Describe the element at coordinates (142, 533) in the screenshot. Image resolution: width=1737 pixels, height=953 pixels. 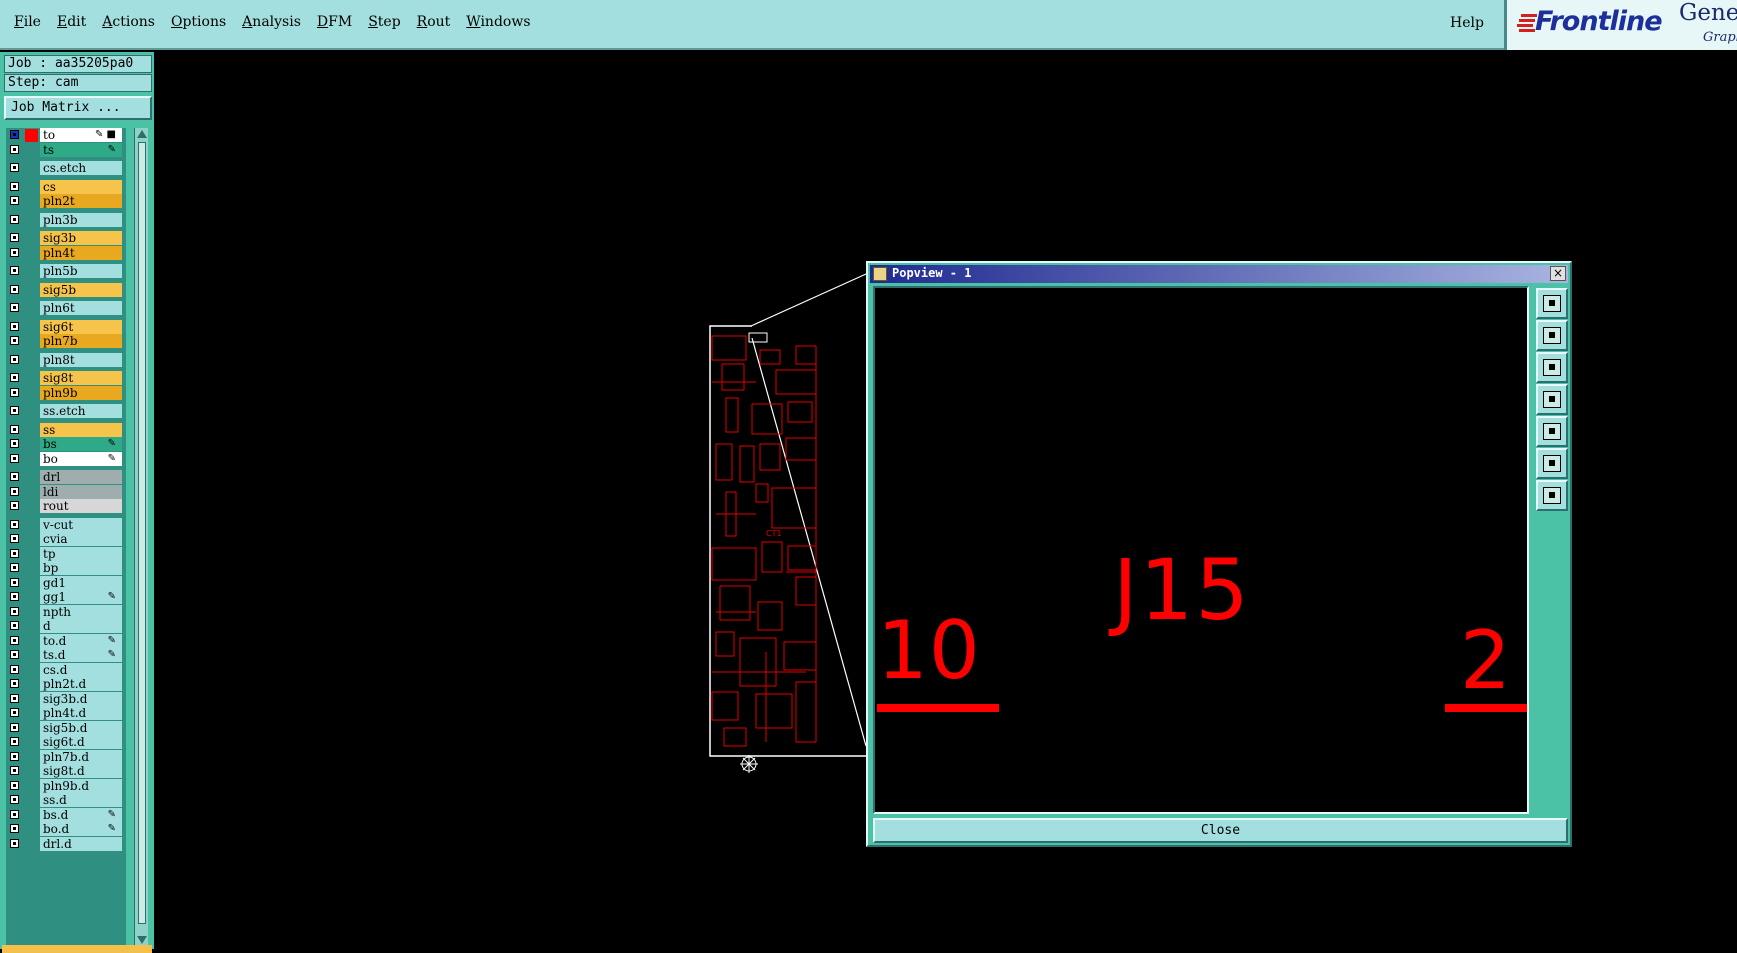
I see `scroll-thumb` at that location.